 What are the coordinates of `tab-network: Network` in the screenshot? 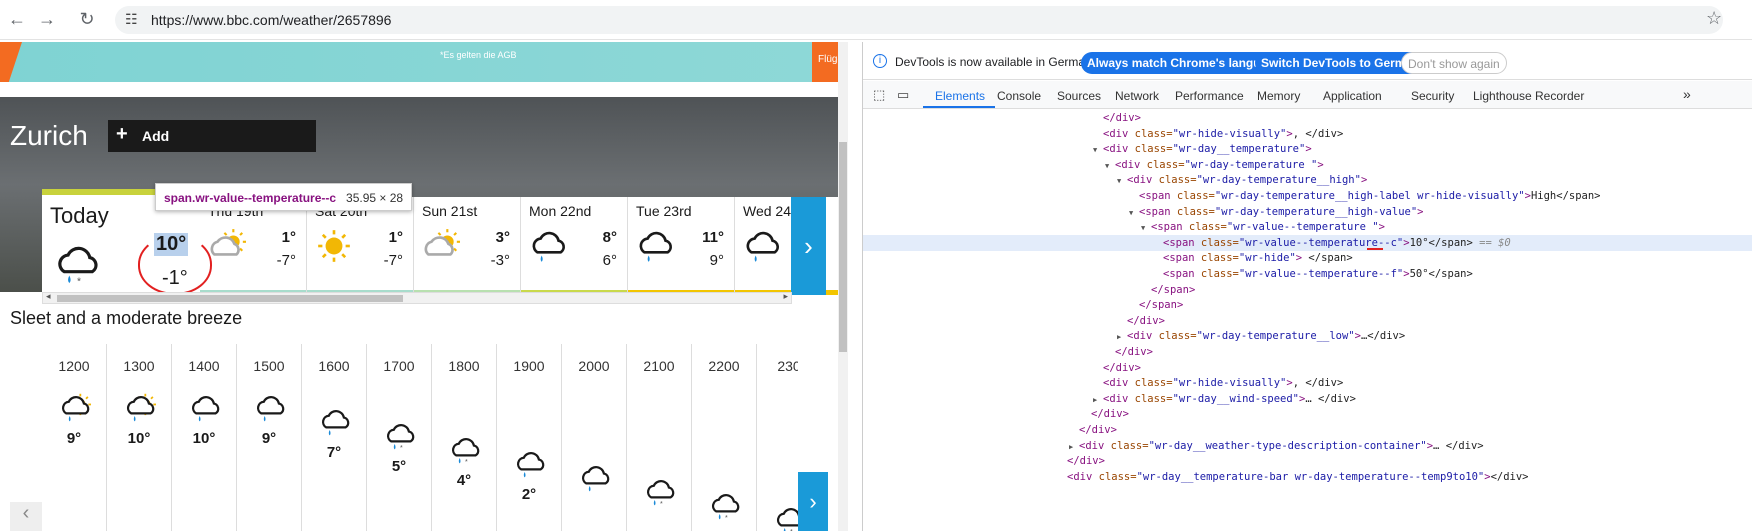 It's located at (1137, 96).